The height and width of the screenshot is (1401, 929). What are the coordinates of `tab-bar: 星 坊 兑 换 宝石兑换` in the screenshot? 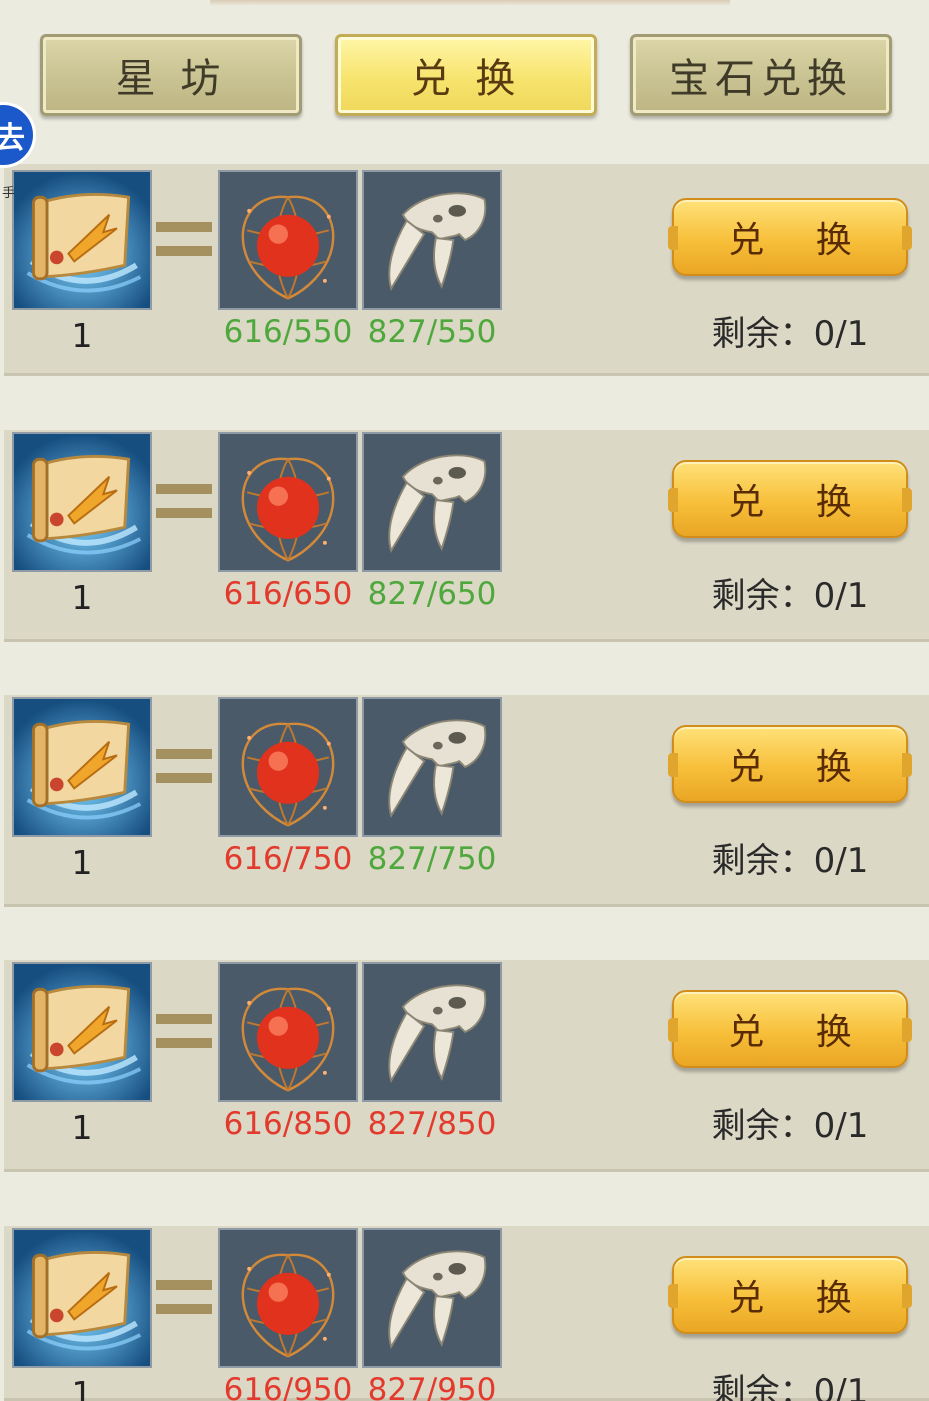 It's located at (466, 76).